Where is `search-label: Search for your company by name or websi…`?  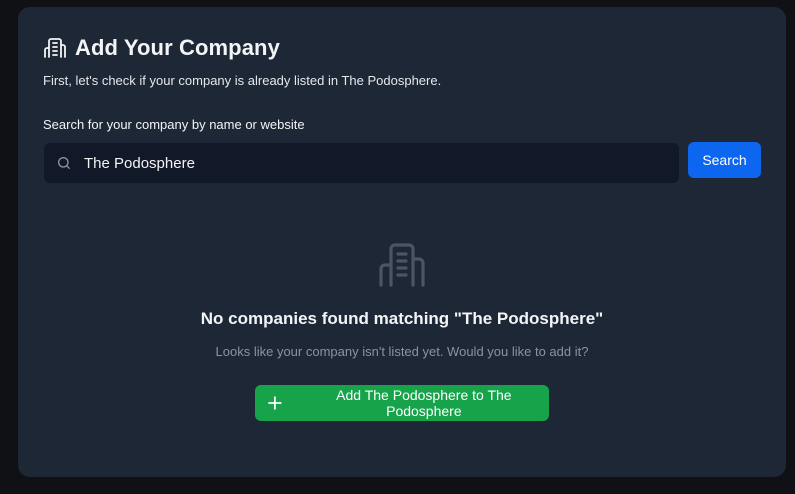
search-label: Search for your company by name or websi… is located at coordinates (174, 124).